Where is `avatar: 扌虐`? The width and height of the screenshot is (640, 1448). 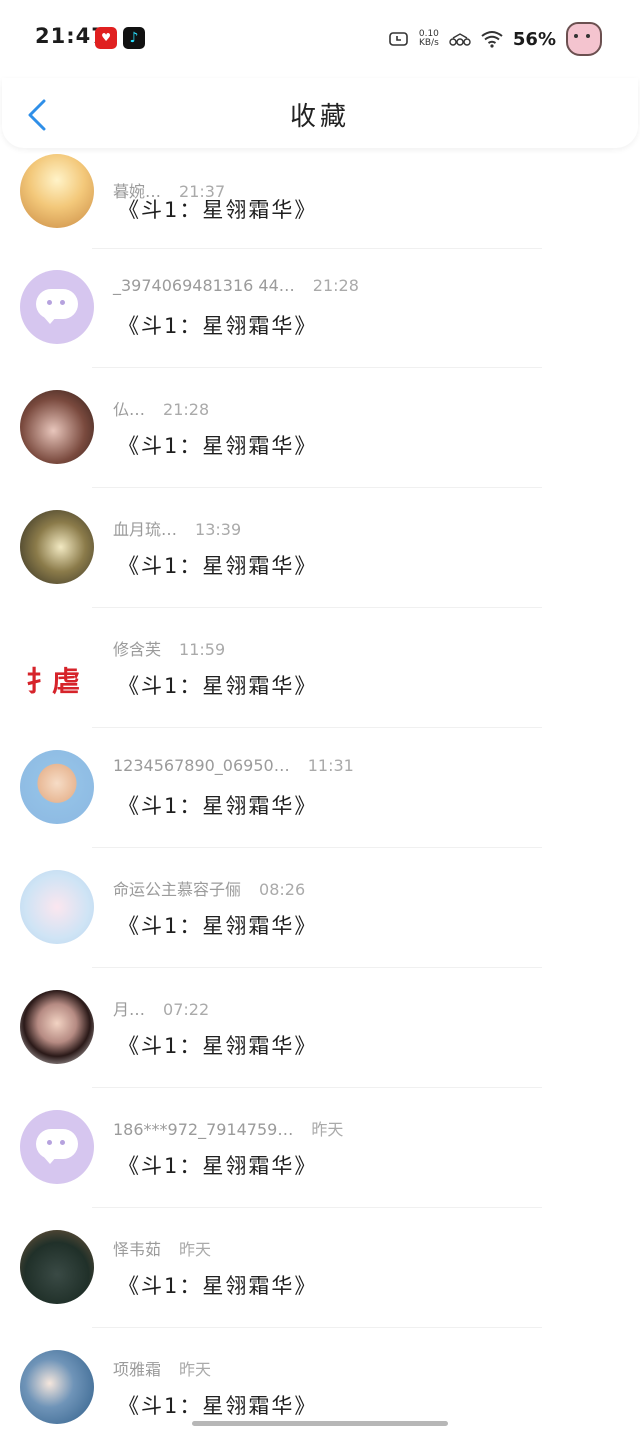
avatar: 扌虐 is located at coordinates (57, 667).